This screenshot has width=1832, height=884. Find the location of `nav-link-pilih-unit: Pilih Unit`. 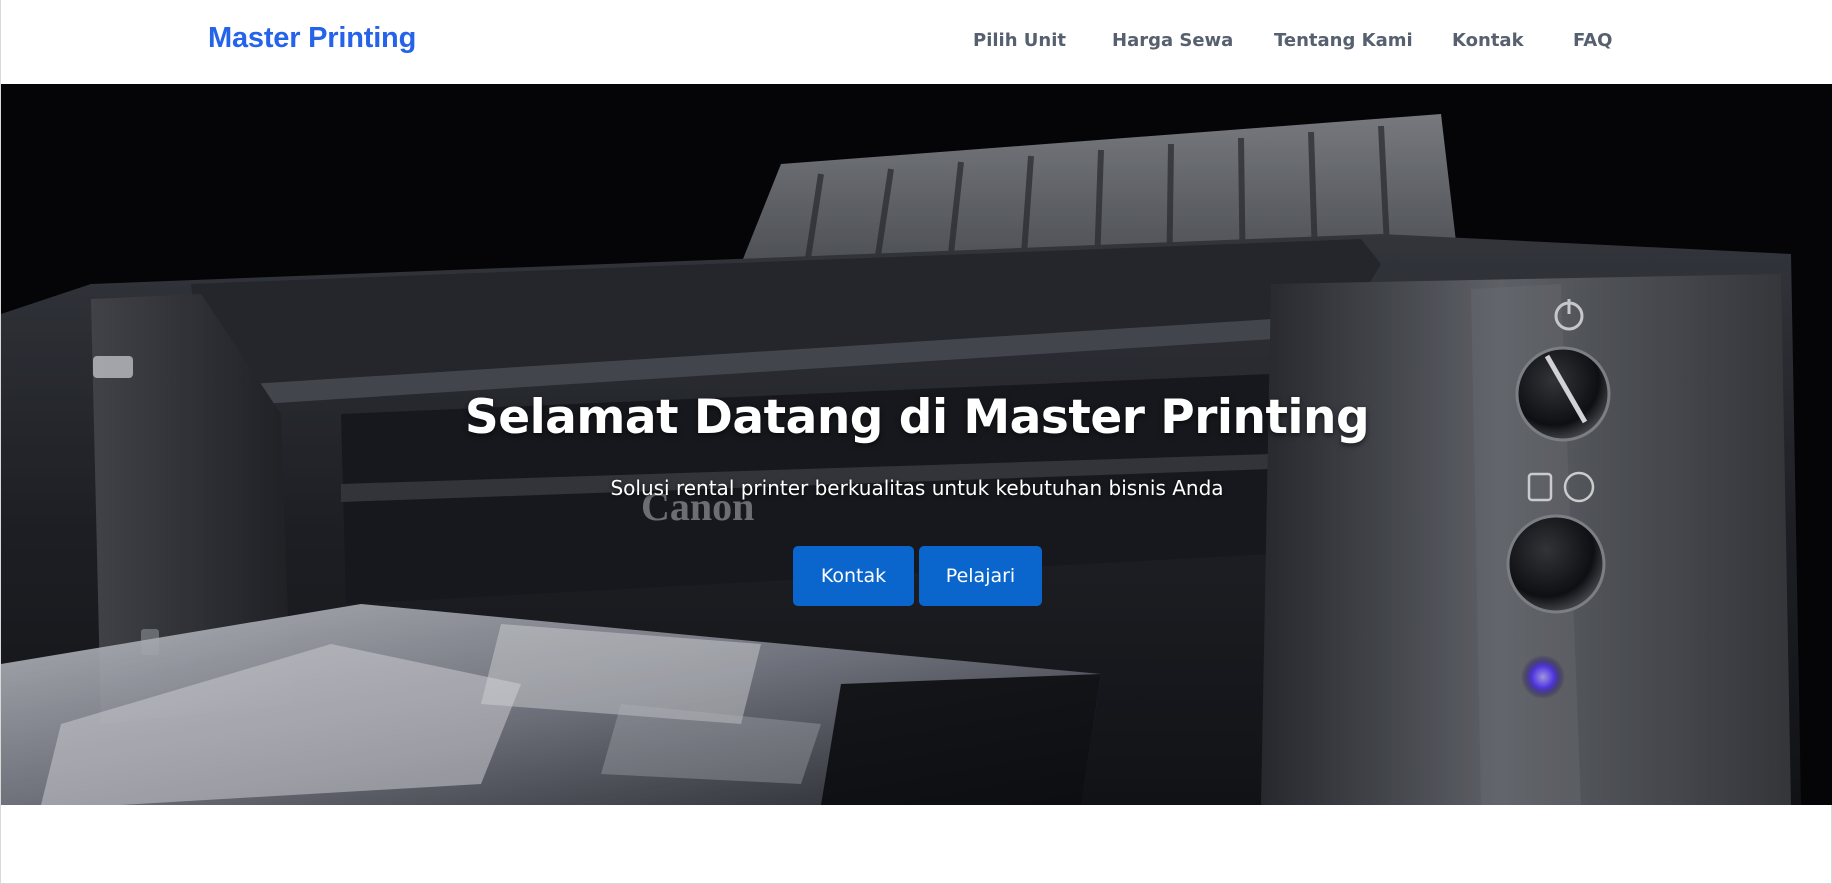

nav-link-pilih-unit: Pilih Unit is located at coordinates (1019, 40).